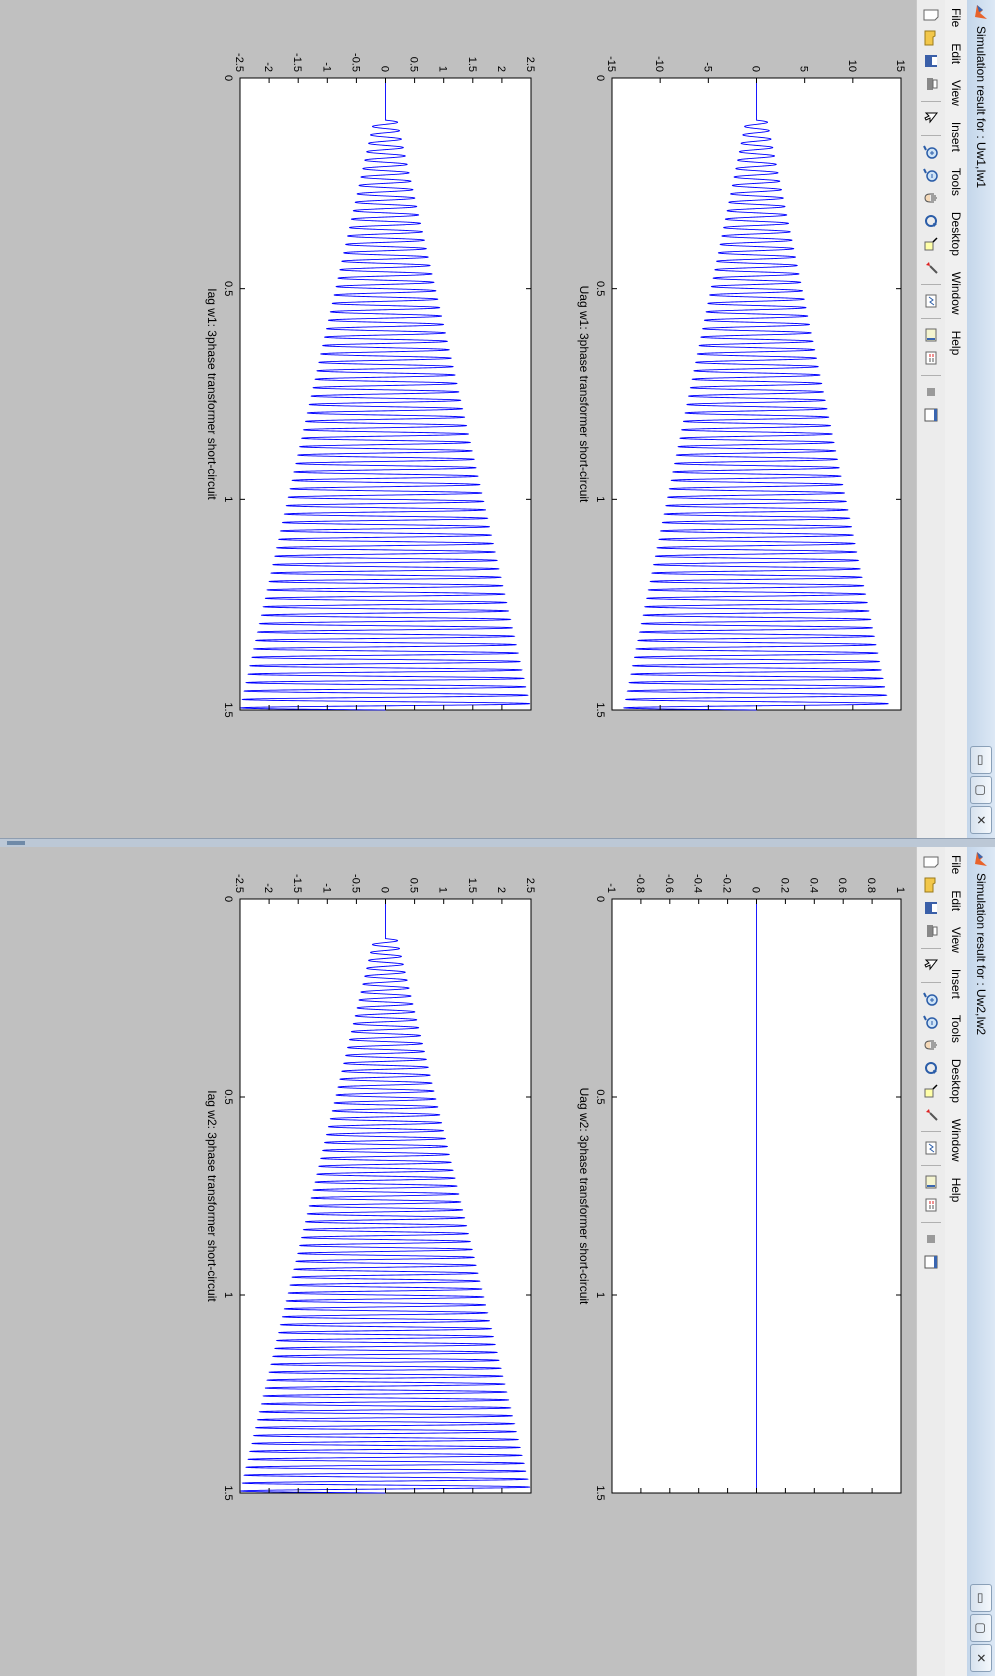  Describe the element at coordinates (355, 62) in the screenshot. I see `y-tick-label: -0.5` at that location.